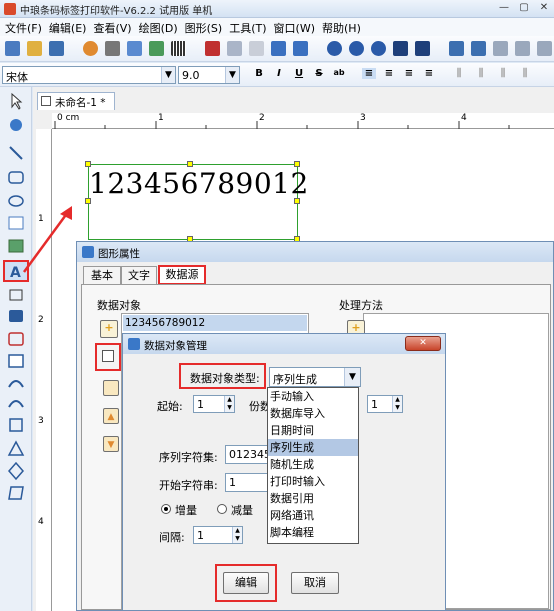 Image resolution: width=554 pixels, height=611 pixels. I want to click on font-family-select: 宋体 ▼, so click(89, 75).